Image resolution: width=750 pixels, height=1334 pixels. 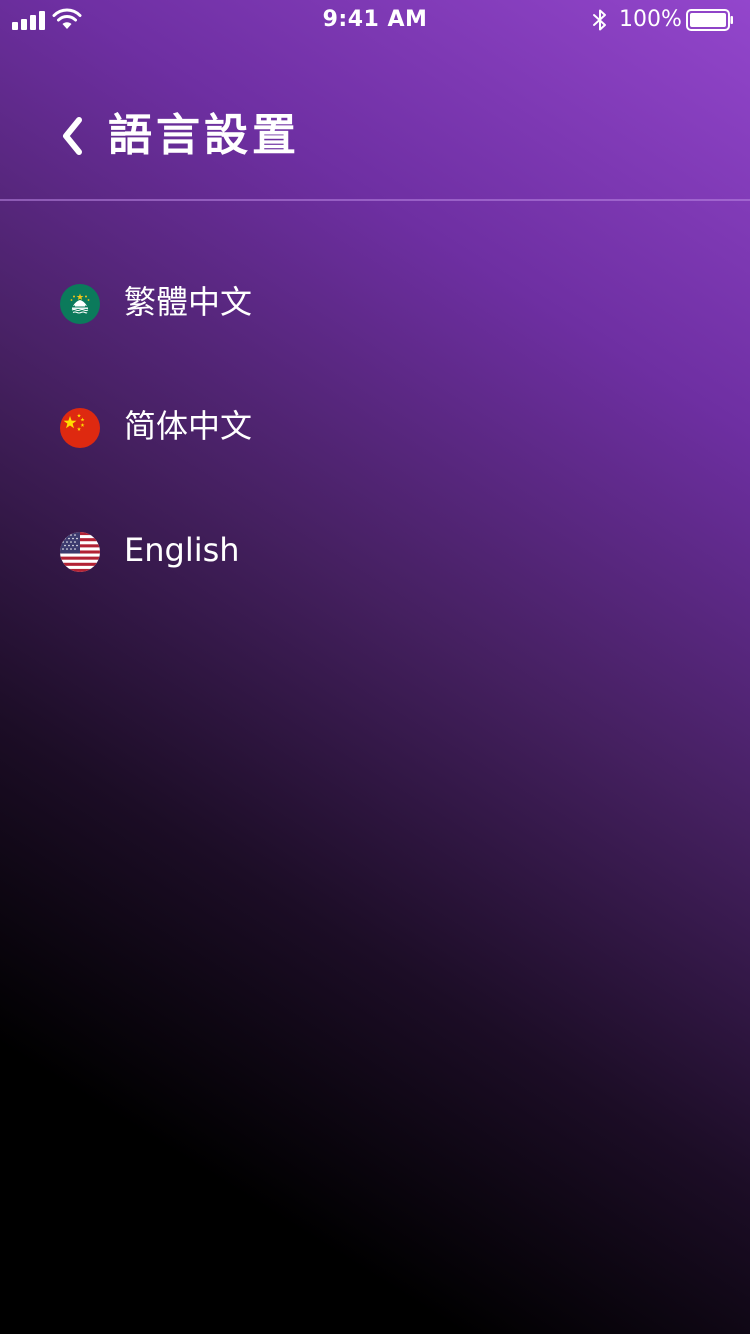 I want to click on usa-flag-icon, so click(x=80, y=552).